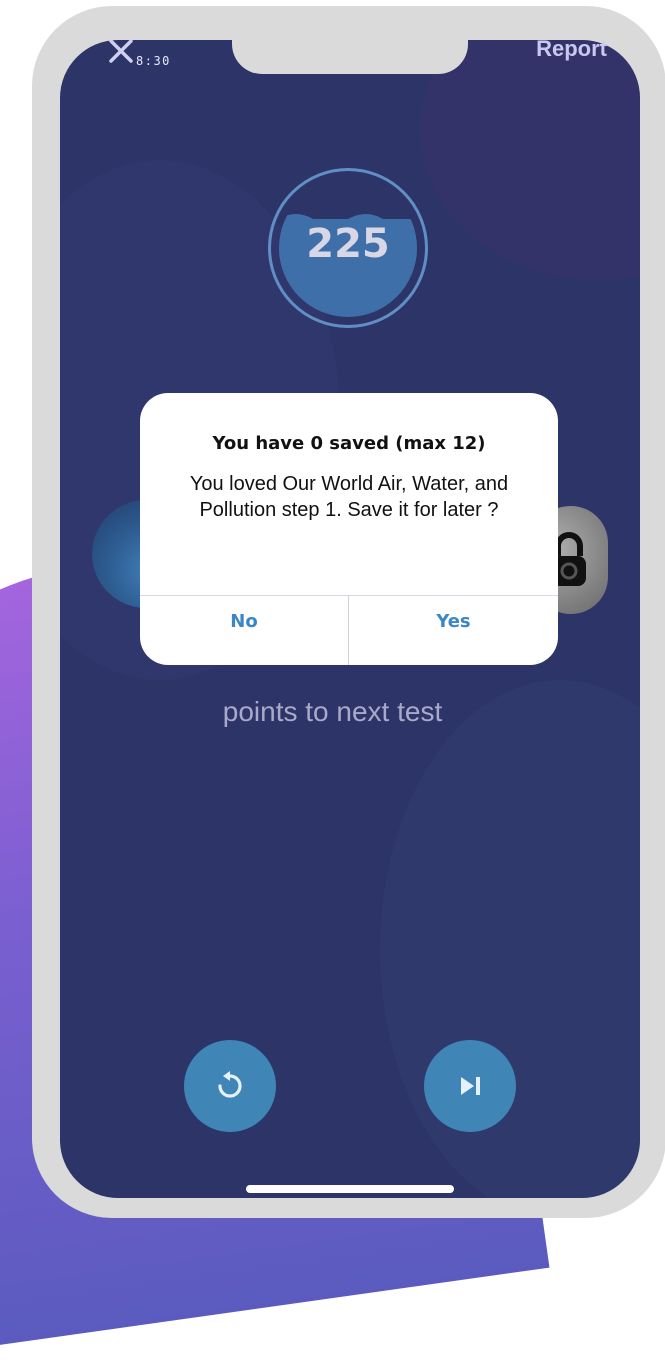  Describe the element at coordinates (349, 595) in the screenshot. I see `dialog-divider` at that location.